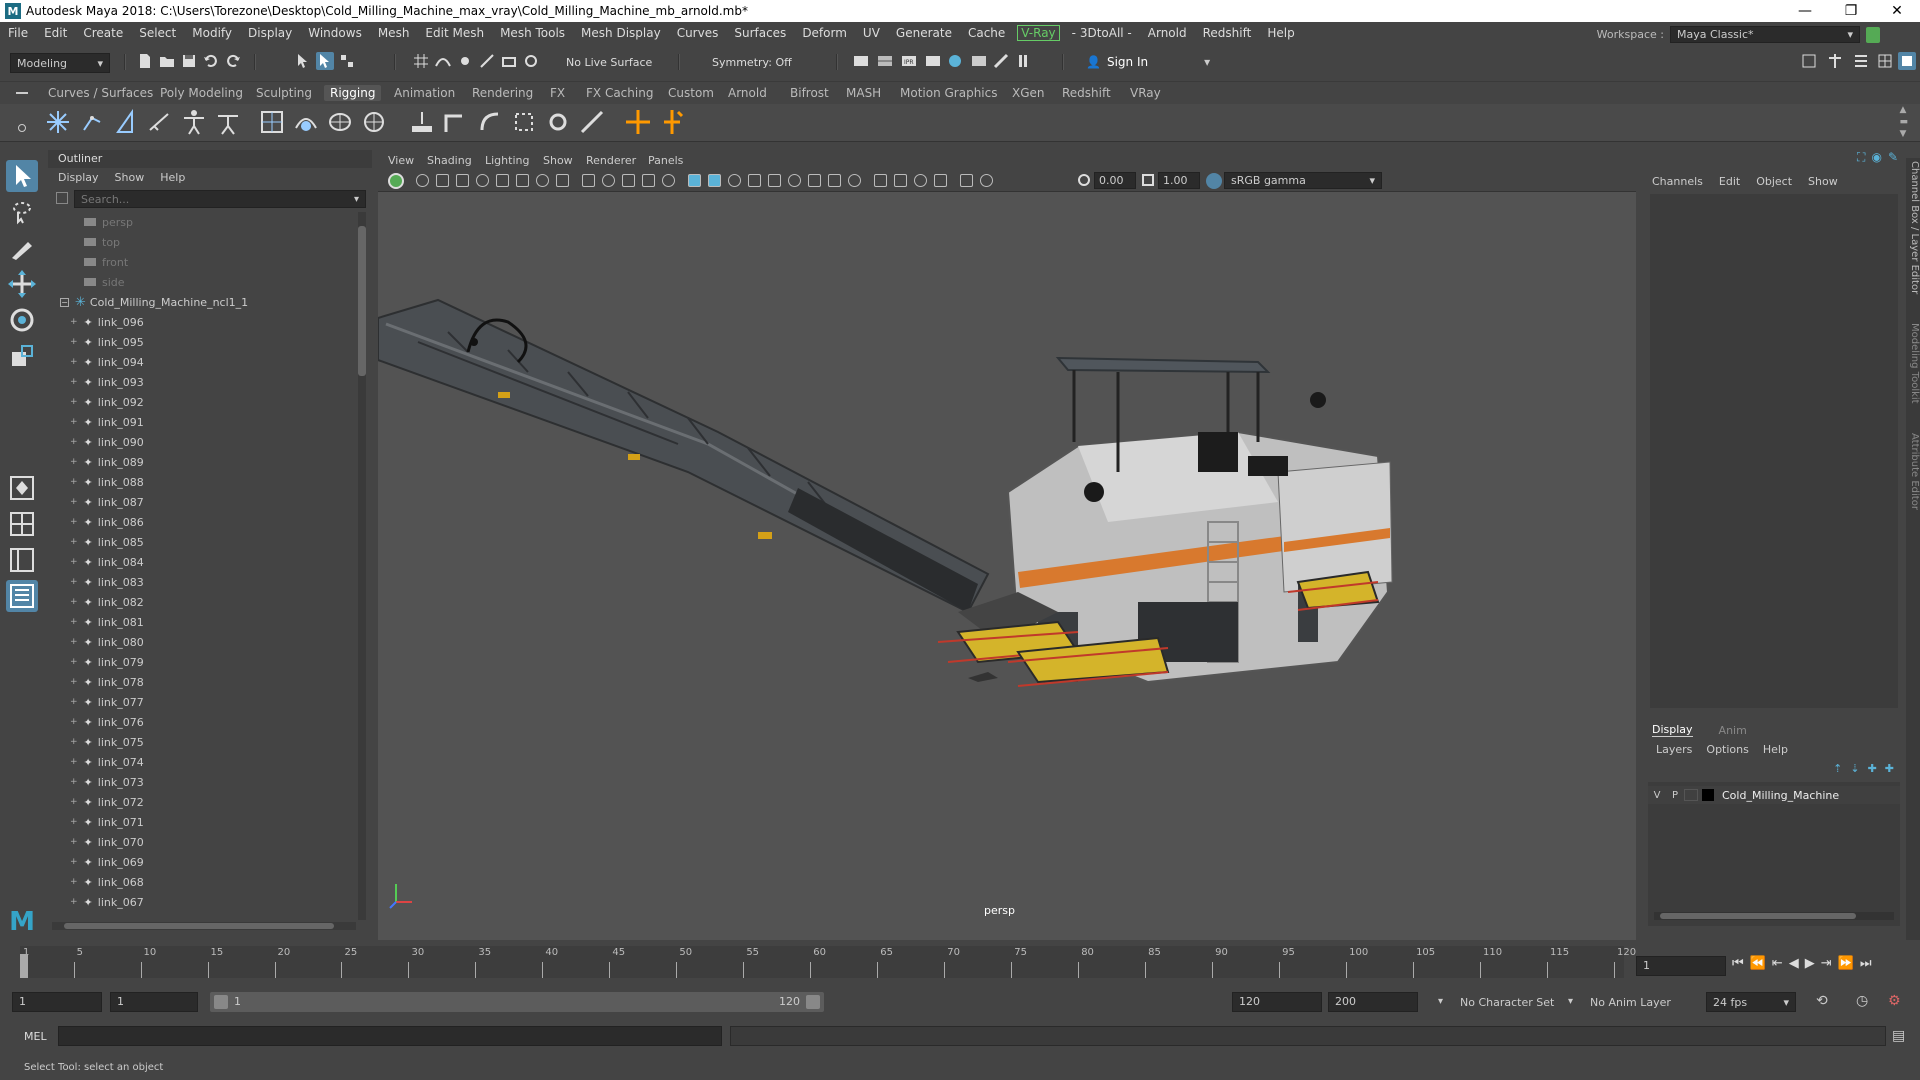 Image resolution: width=1920 pixels, height=1080 pixels. Describe the element at coordinates (1876, 157) in the screenshot. I see `attribute-editor-icon: ◉` at that location.